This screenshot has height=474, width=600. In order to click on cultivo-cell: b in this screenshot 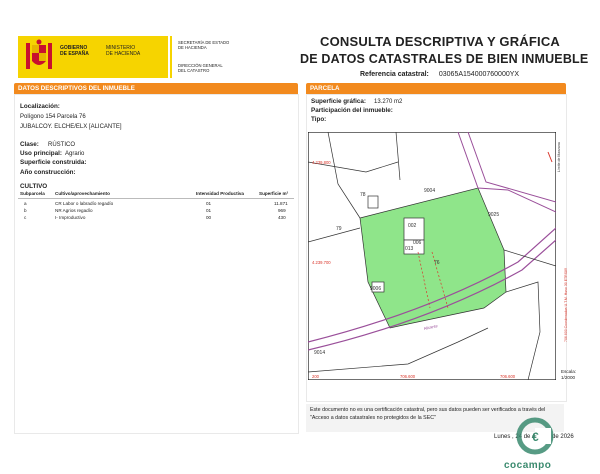, I will do `click(25, 210)`.